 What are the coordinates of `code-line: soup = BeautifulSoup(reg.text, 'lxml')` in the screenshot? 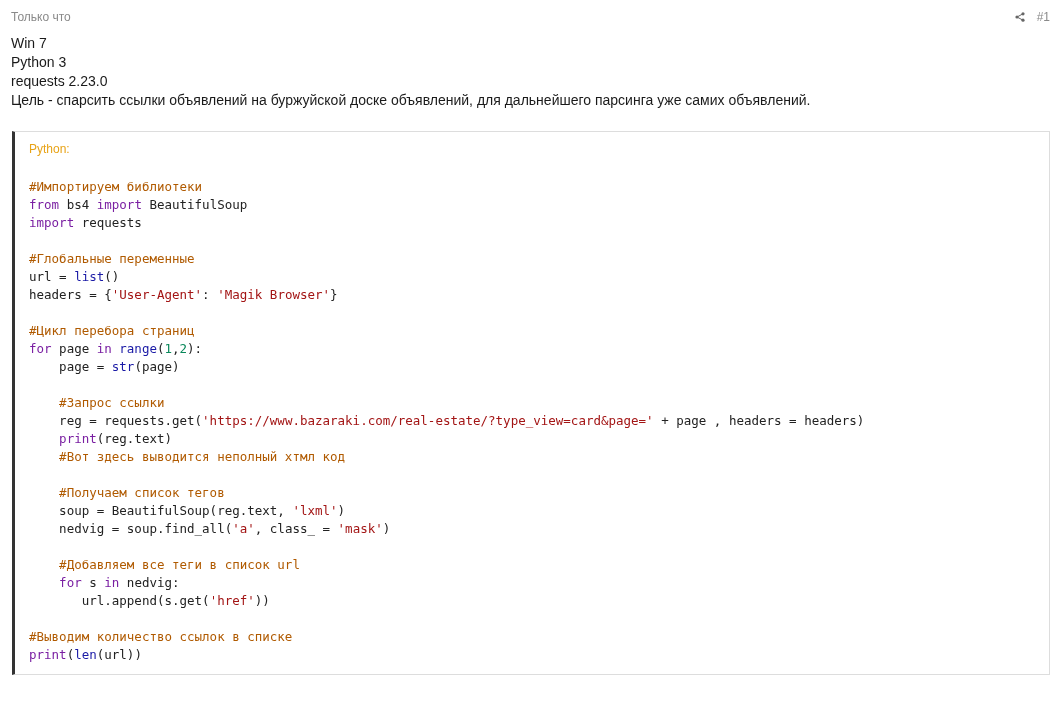 It's located at (202, 511).